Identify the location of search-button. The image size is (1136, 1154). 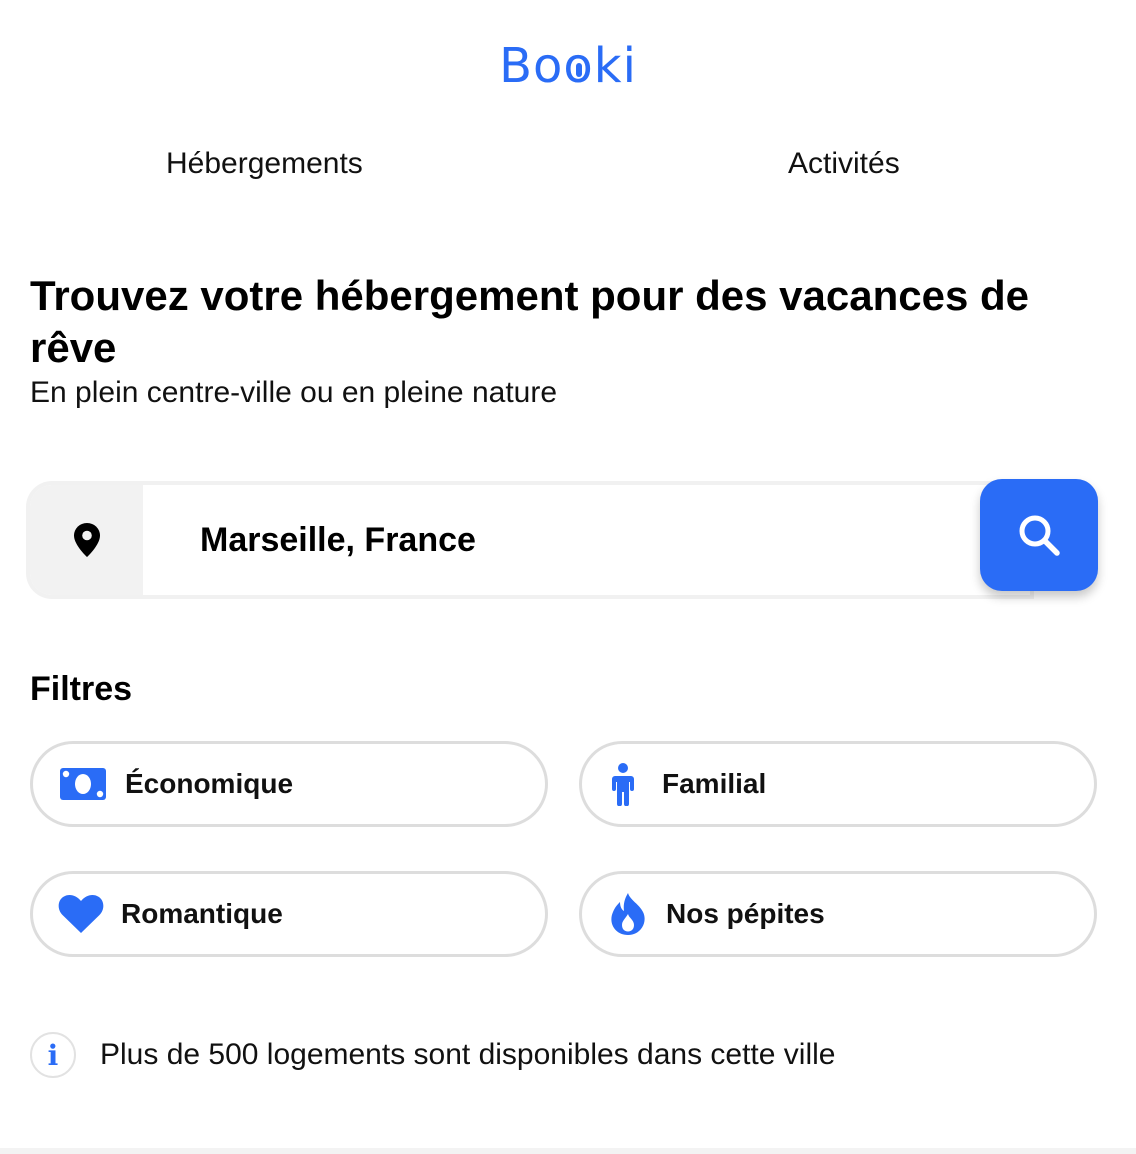
(1039, 535).